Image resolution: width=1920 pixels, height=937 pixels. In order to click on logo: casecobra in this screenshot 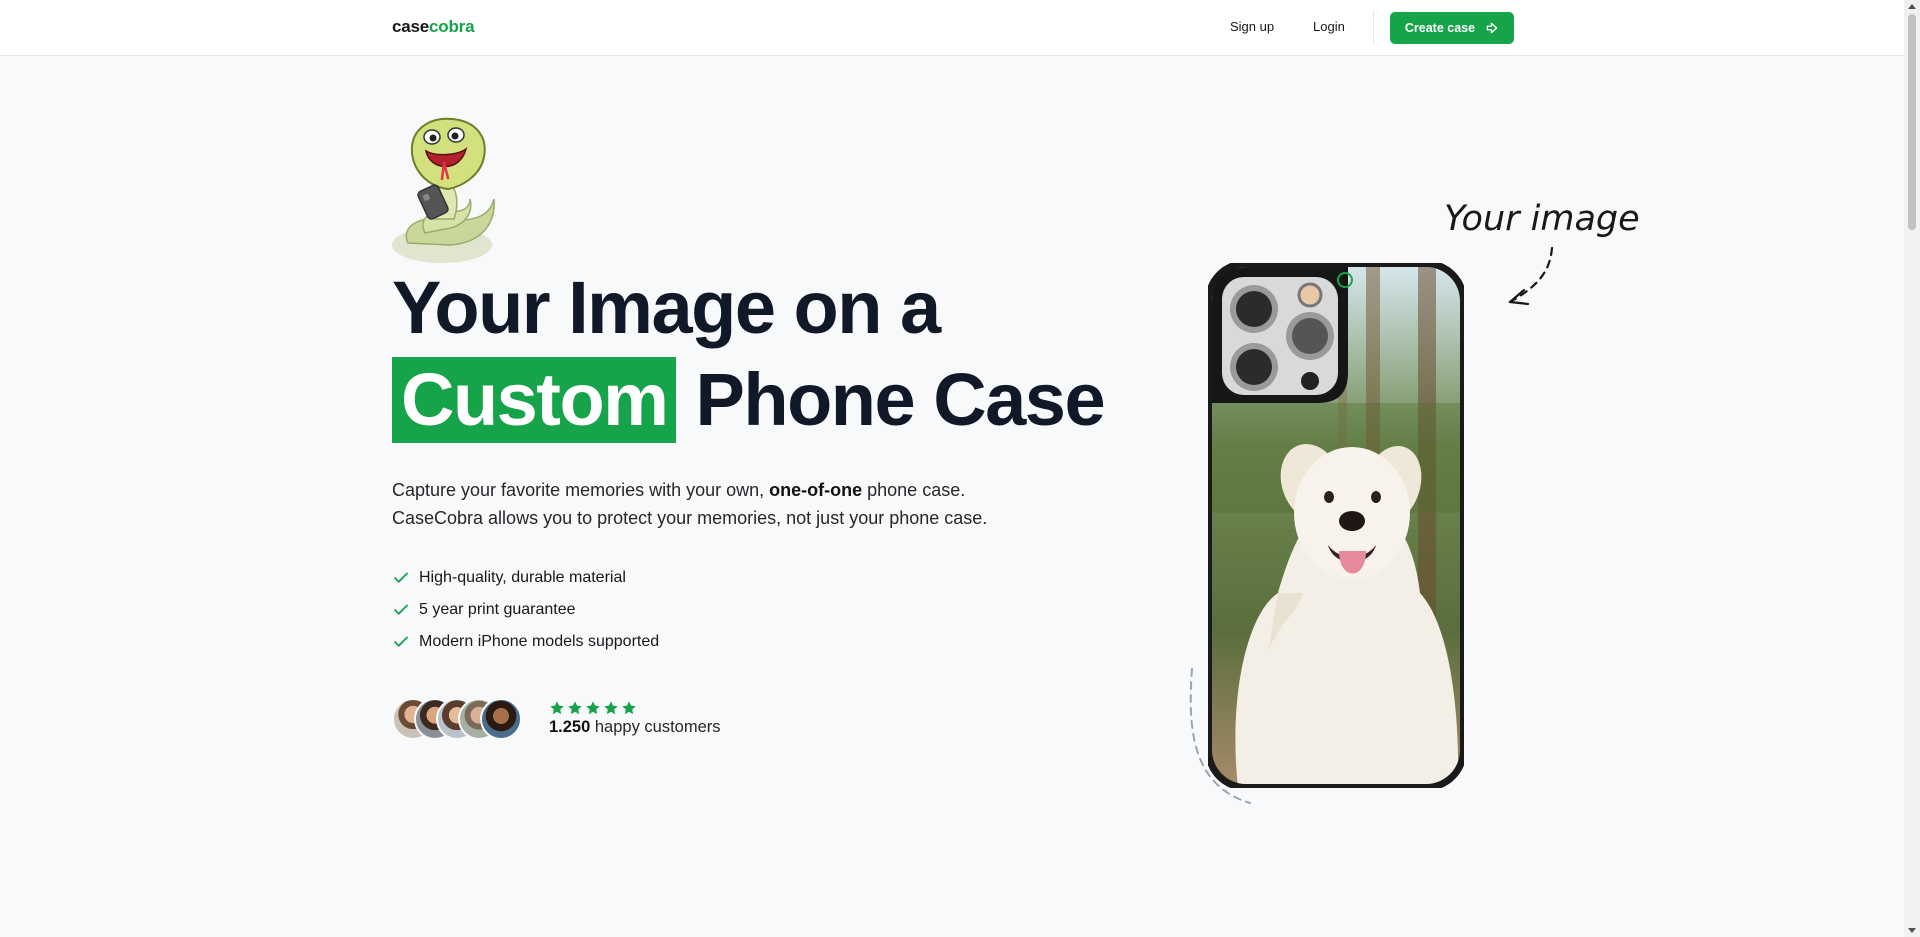, I will do `click(433, 27)`.